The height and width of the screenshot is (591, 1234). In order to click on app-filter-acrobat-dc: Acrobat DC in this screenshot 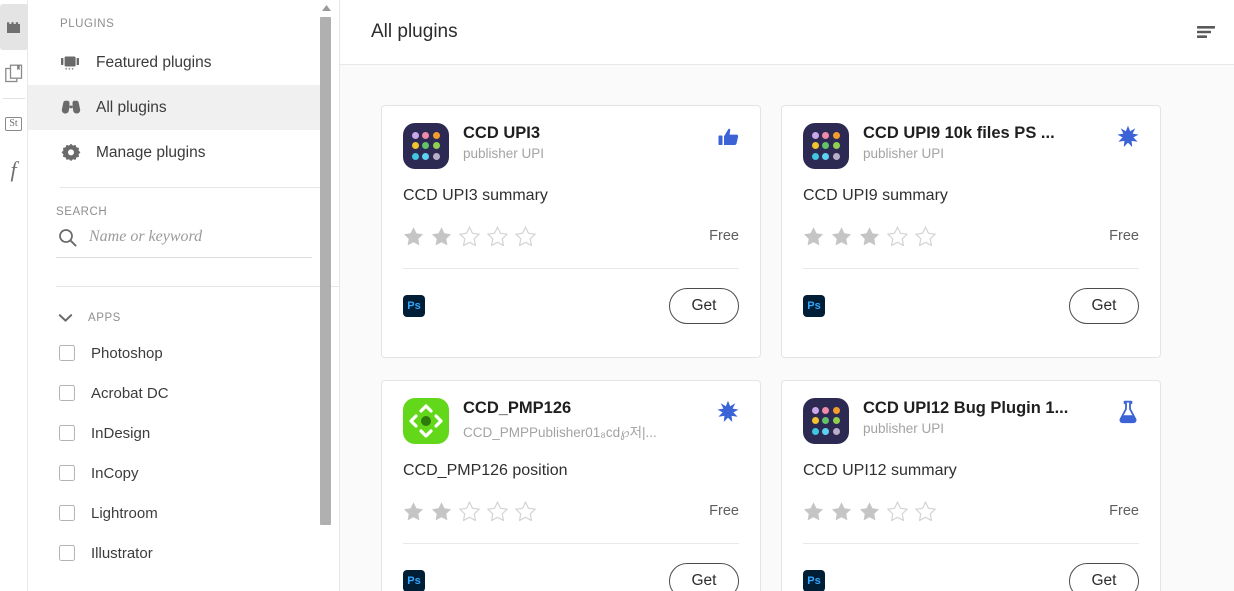, I will do `click(176, 393)`.